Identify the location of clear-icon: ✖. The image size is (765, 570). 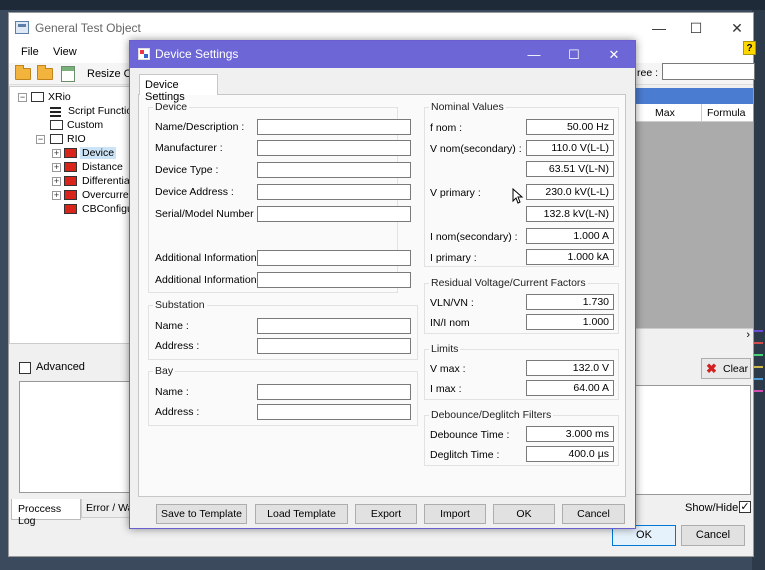
(711, 368).